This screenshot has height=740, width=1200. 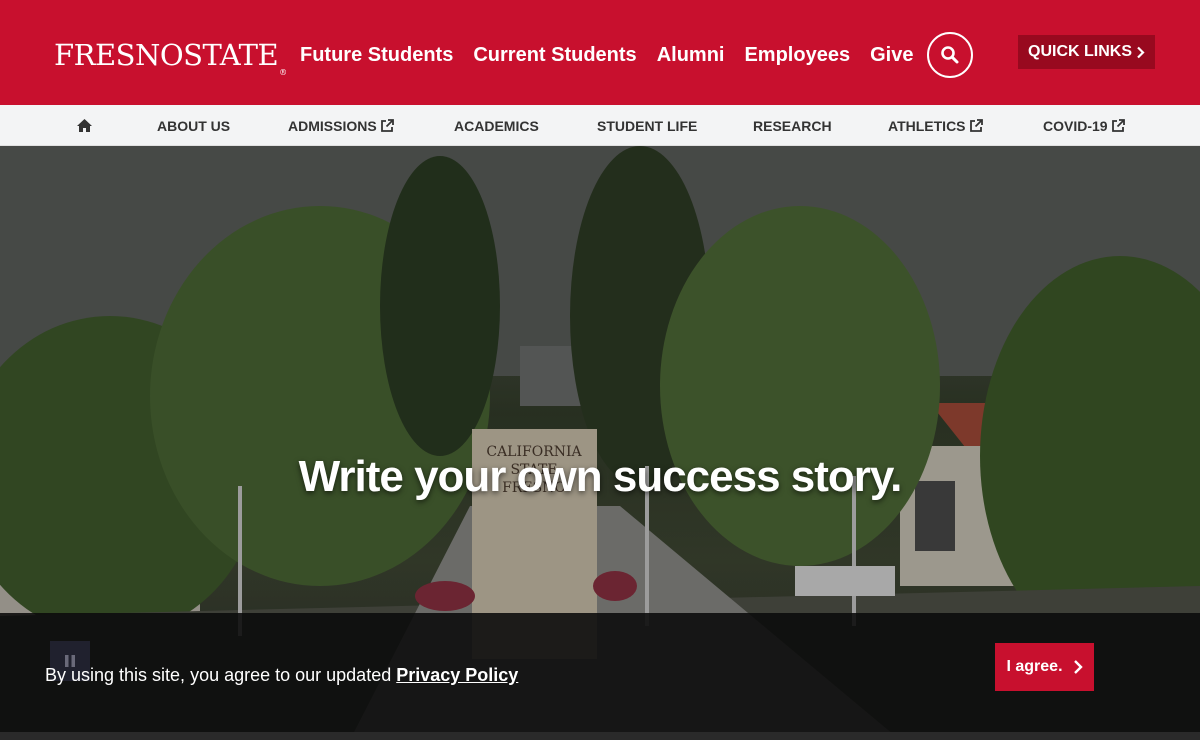 I want to click on nav-future-students: Future Students, so click(x=376, y=55).